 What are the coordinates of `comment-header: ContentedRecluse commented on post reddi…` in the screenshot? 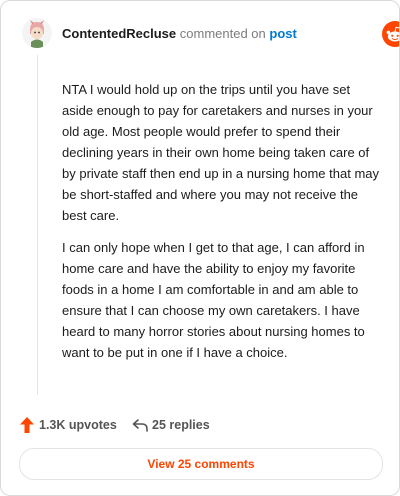 It's located at (200, 32).